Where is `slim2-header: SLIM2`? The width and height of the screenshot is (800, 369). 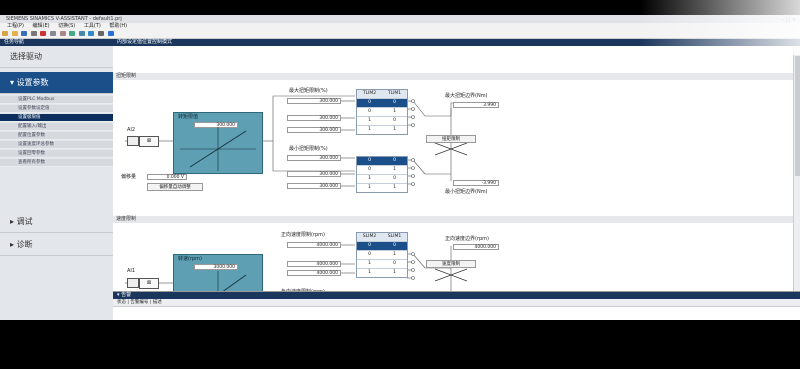 slim2-header: SLIM2 is located at coordinates (369, 236).